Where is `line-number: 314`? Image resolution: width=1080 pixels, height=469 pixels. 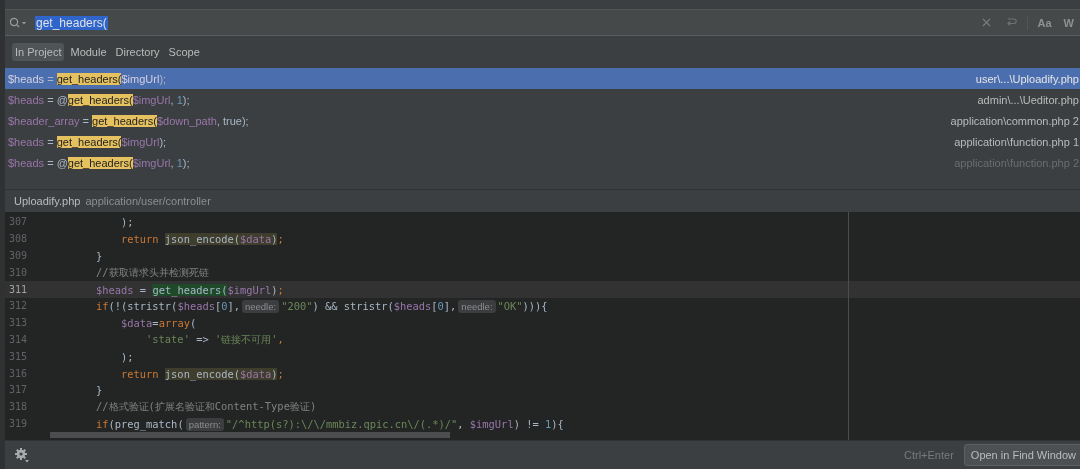
line-number: 314 is located at coordinates (18, 339).